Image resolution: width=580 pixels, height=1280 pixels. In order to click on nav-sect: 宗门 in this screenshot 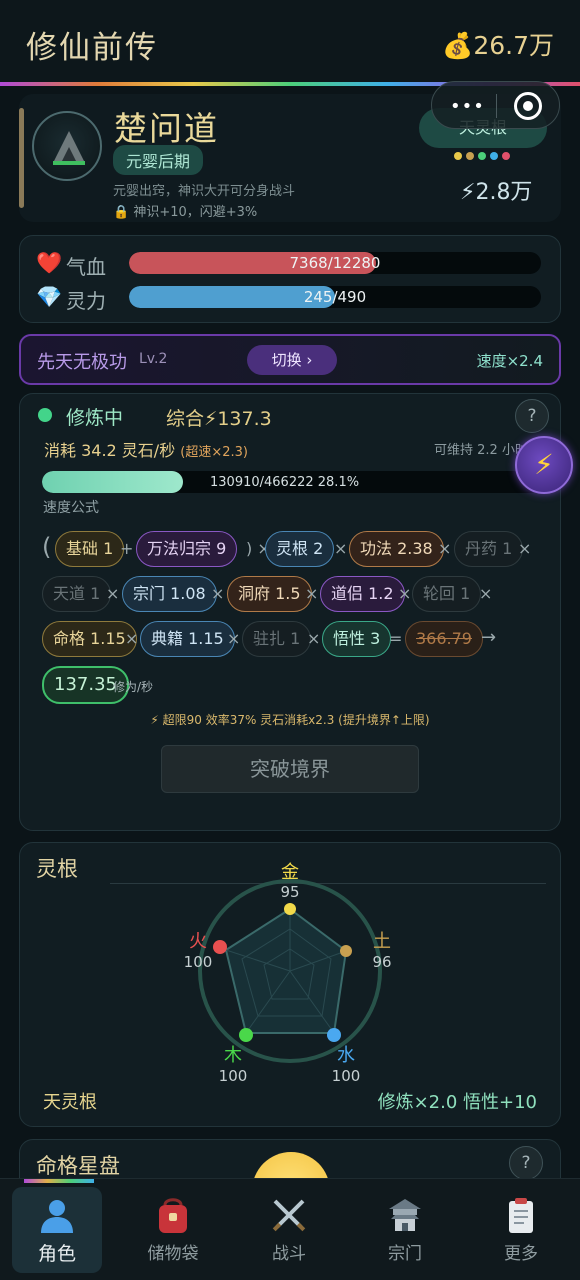, I will do `click(405, 1230)`.